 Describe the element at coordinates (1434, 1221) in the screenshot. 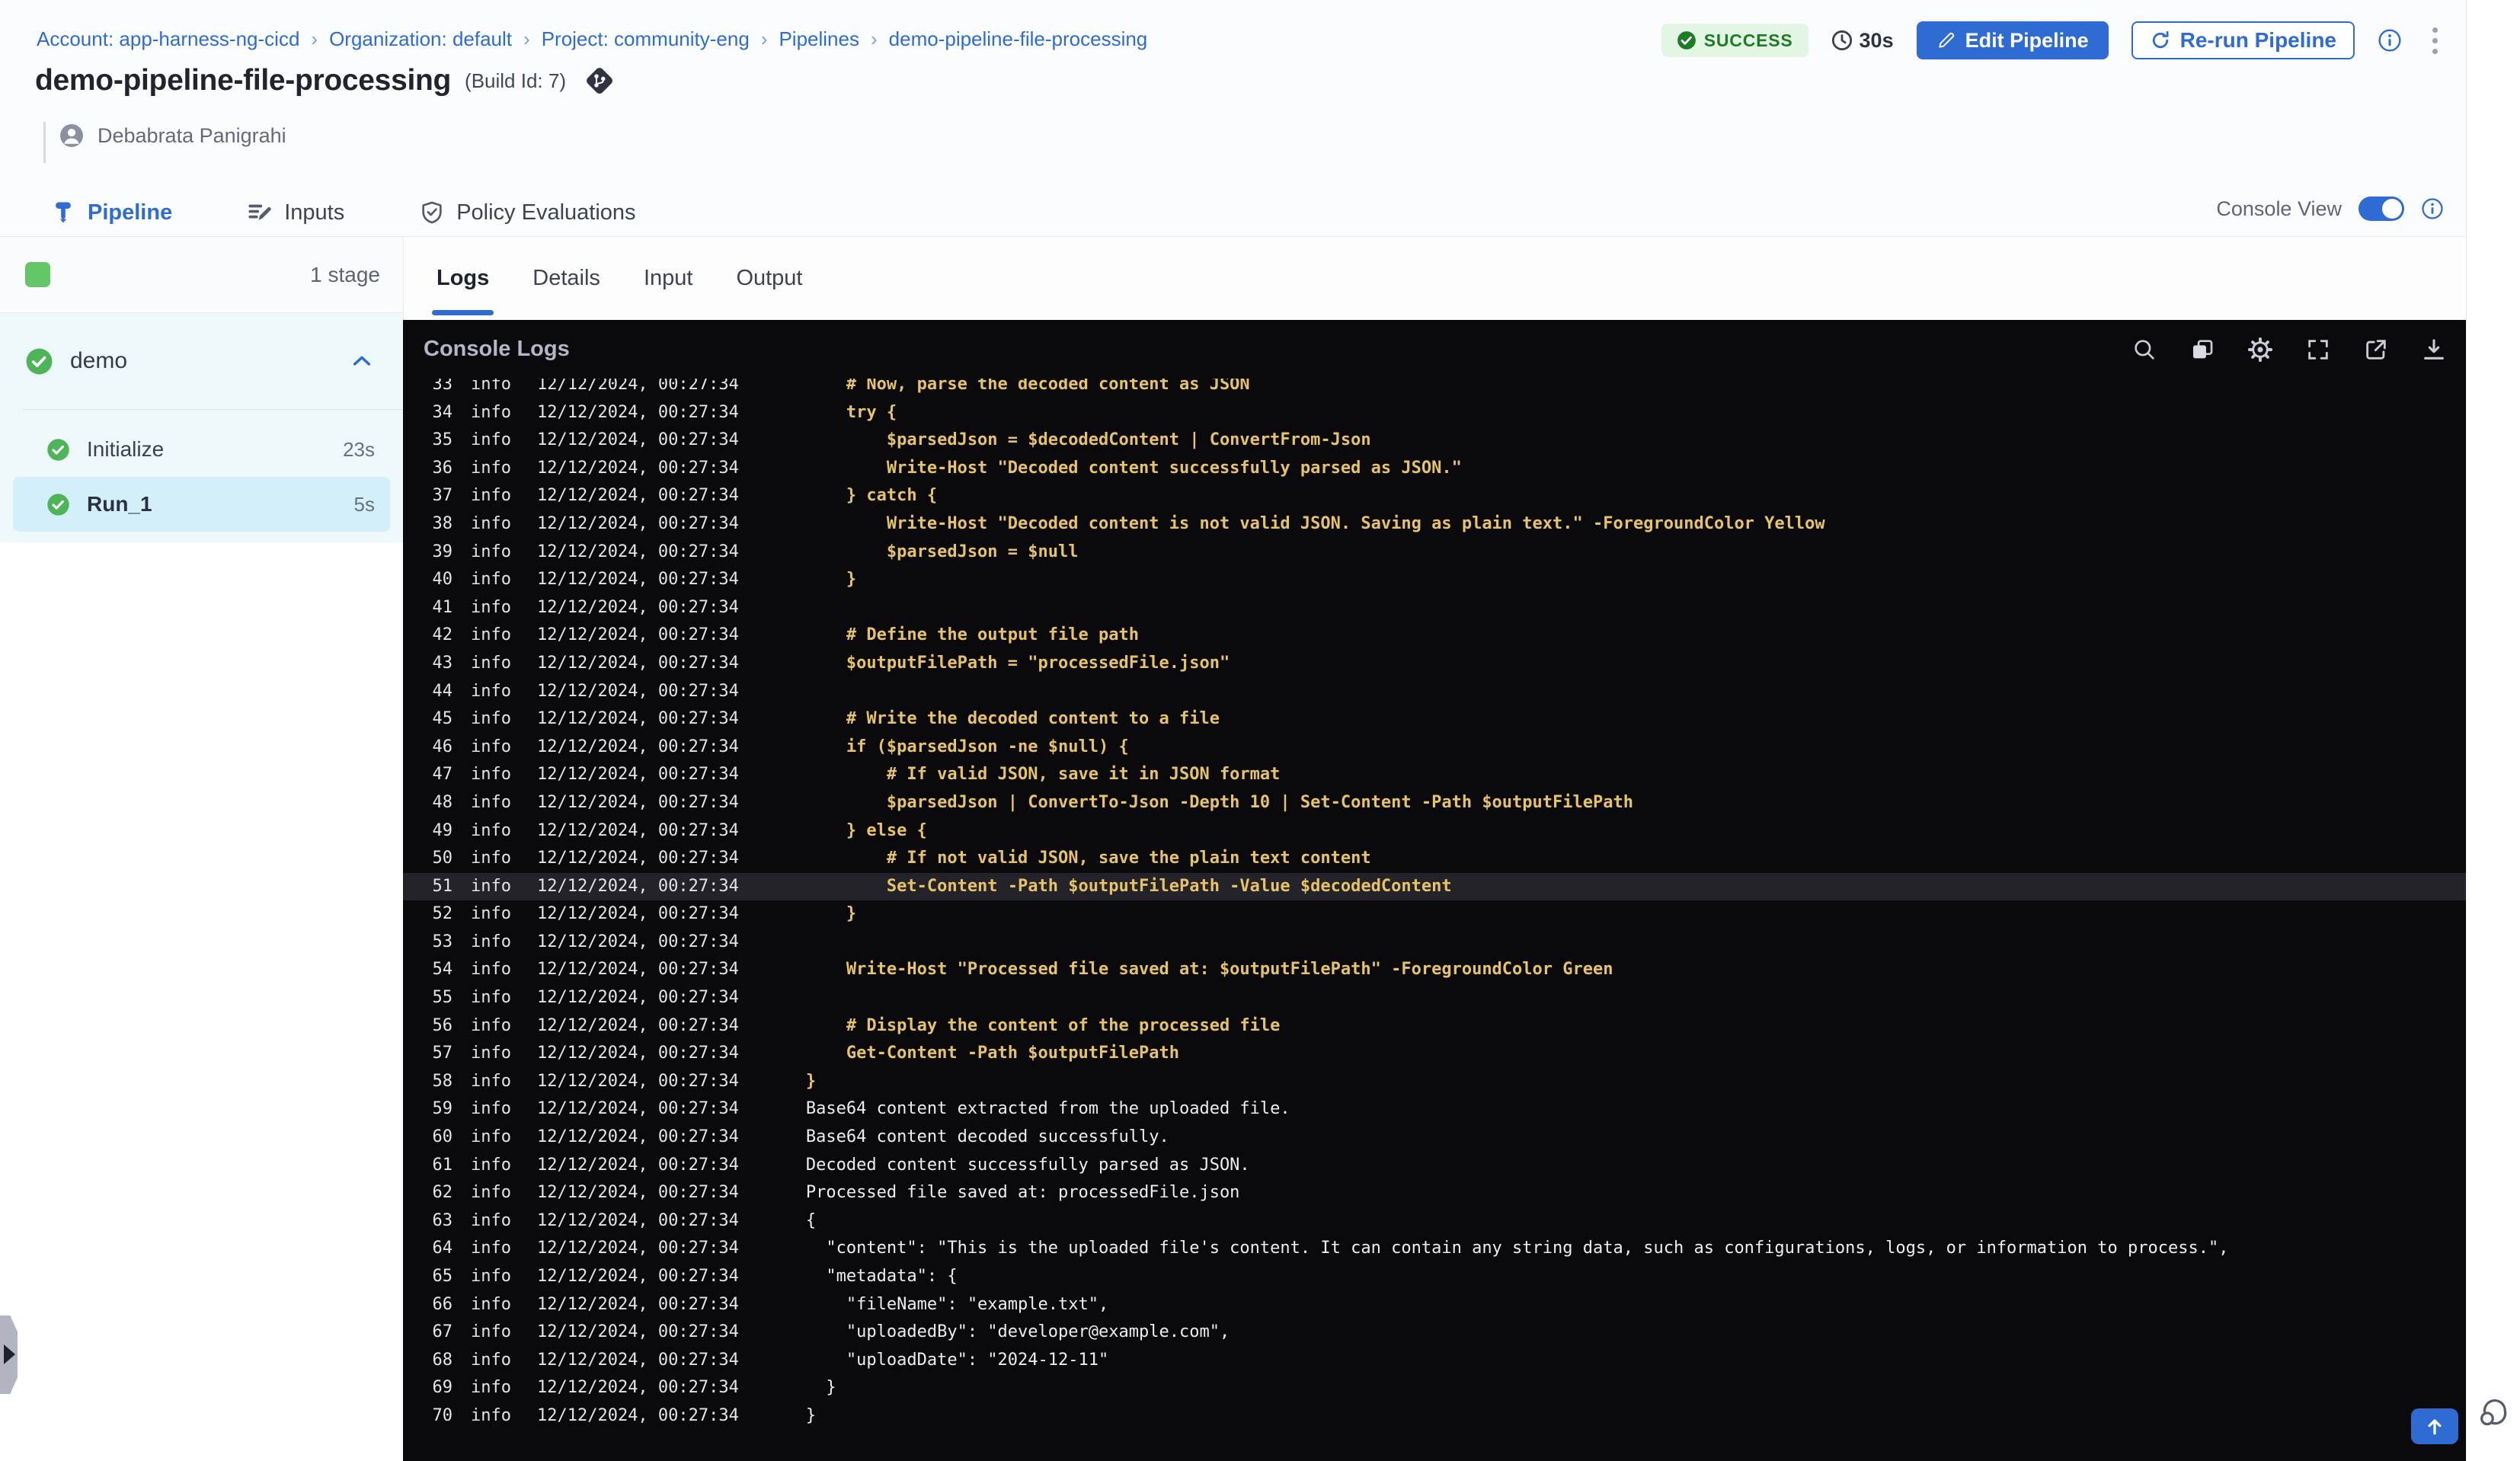

I see `log-line: 63 info 12/12/2024, 00:27:34 {` at that location.